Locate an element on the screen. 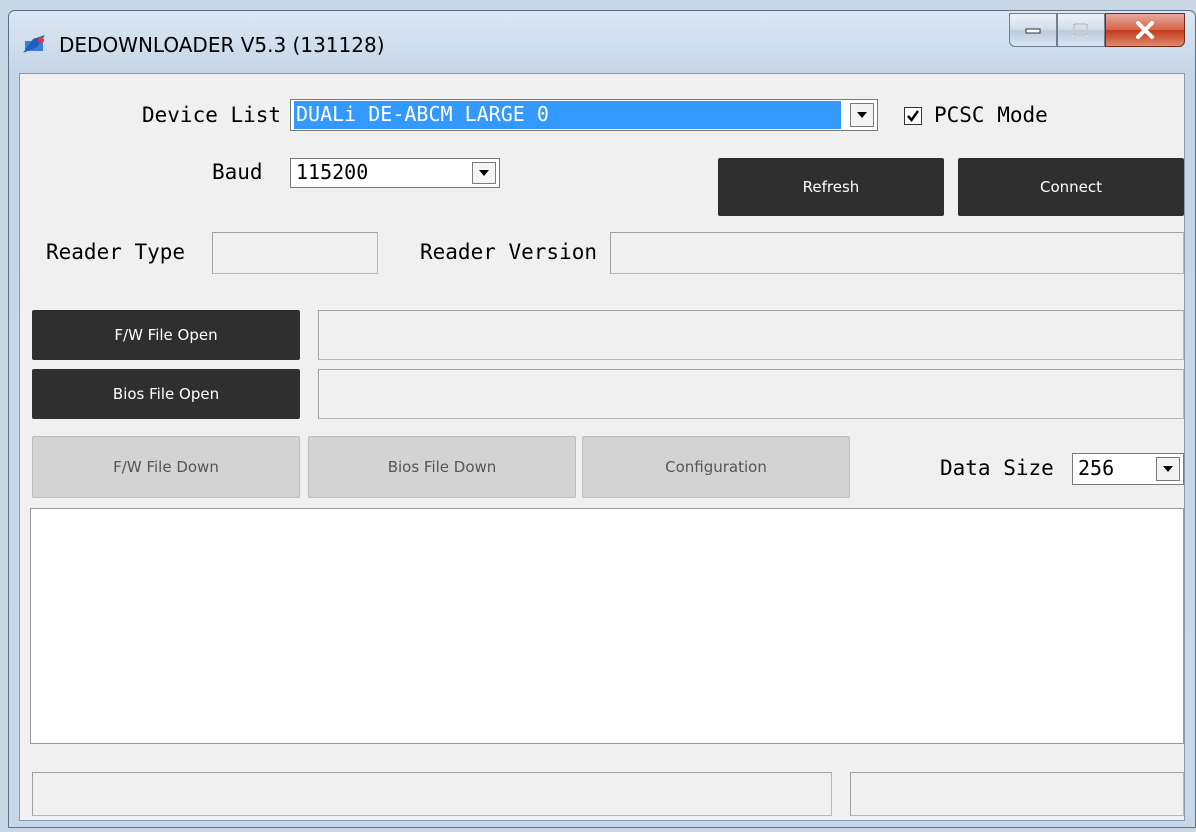 The width and height of the screenshot is (1196, 832). status-bar-secondary is located at coordinates (1017, 794).